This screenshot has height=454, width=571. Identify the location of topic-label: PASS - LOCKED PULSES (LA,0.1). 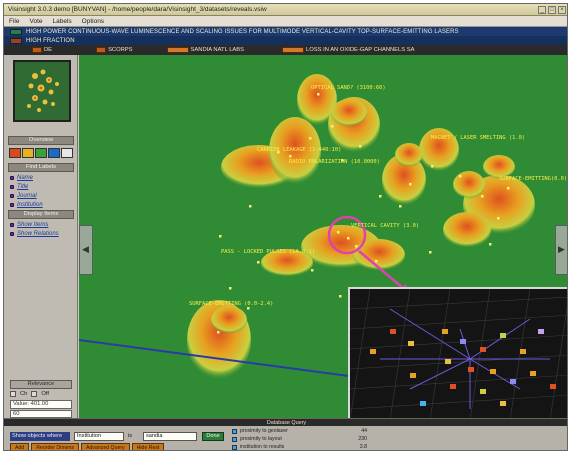
(268, 252).